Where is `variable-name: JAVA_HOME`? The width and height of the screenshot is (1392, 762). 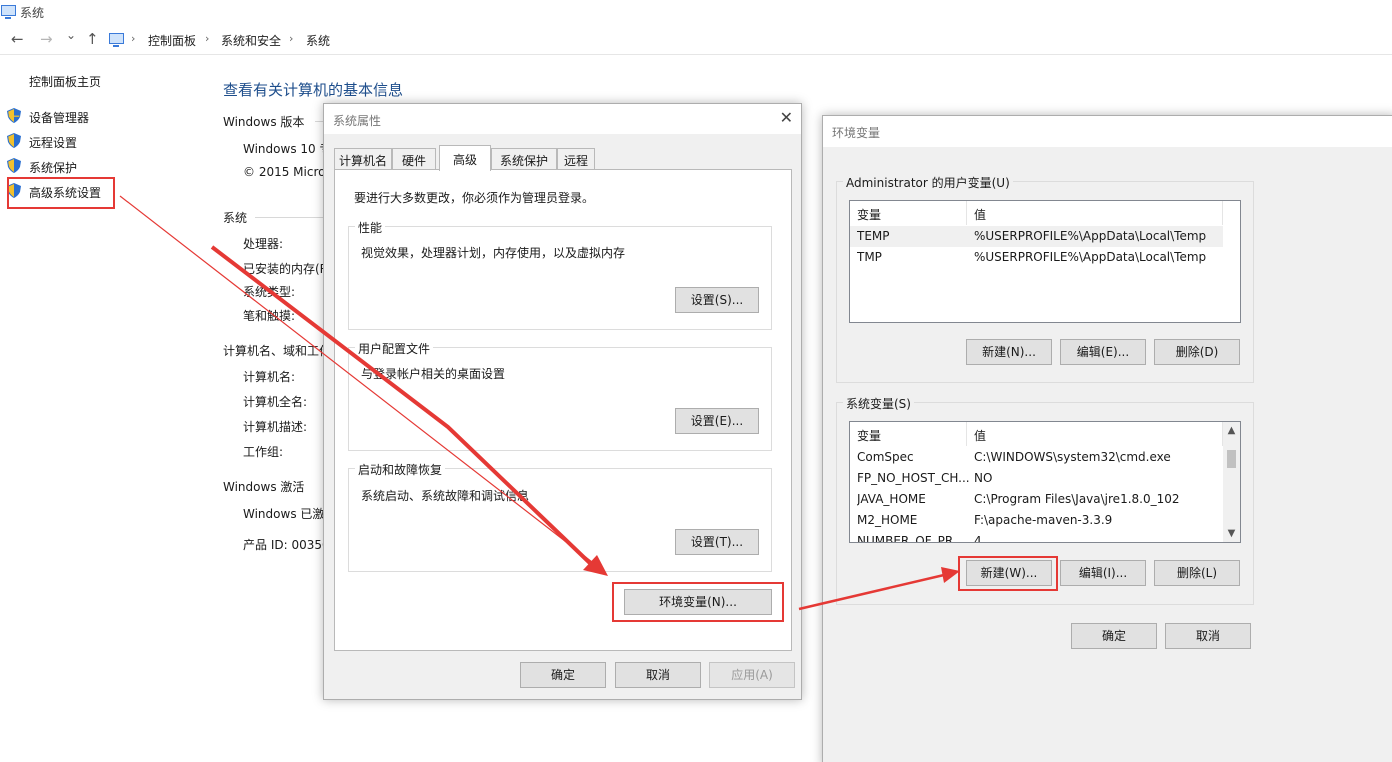 variable-name: JAVA_HOME is located at coordinates (891, 499).